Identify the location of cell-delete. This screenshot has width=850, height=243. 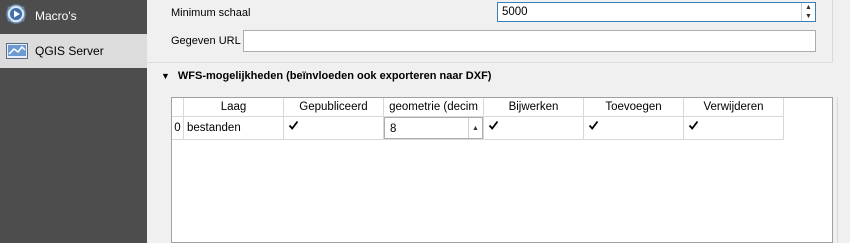
(734, 128).